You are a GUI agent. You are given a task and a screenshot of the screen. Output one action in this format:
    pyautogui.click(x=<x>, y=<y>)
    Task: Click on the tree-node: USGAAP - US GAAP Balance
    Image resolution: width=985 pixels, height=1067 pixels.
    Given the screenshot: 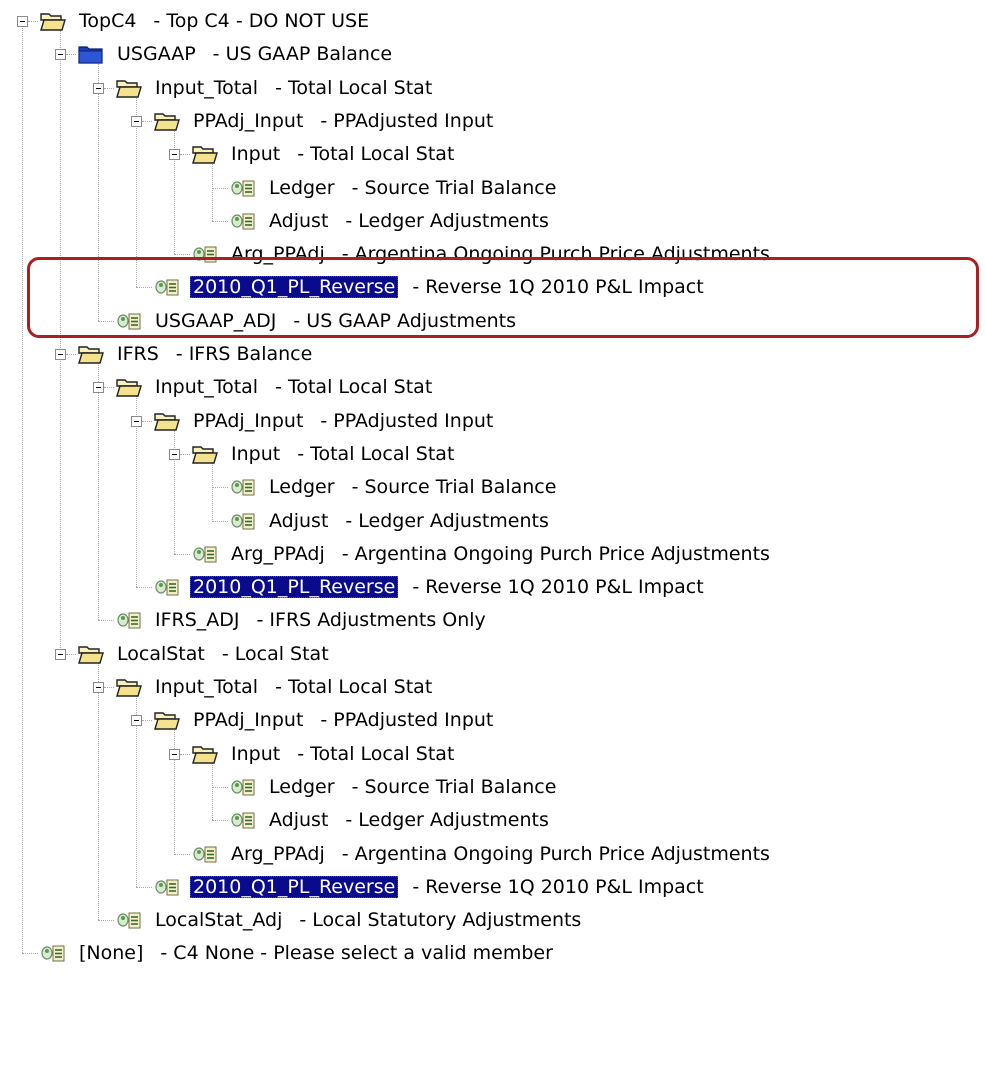 What is the action you would take?
    pyautogui.click(x=235, y=54)
    